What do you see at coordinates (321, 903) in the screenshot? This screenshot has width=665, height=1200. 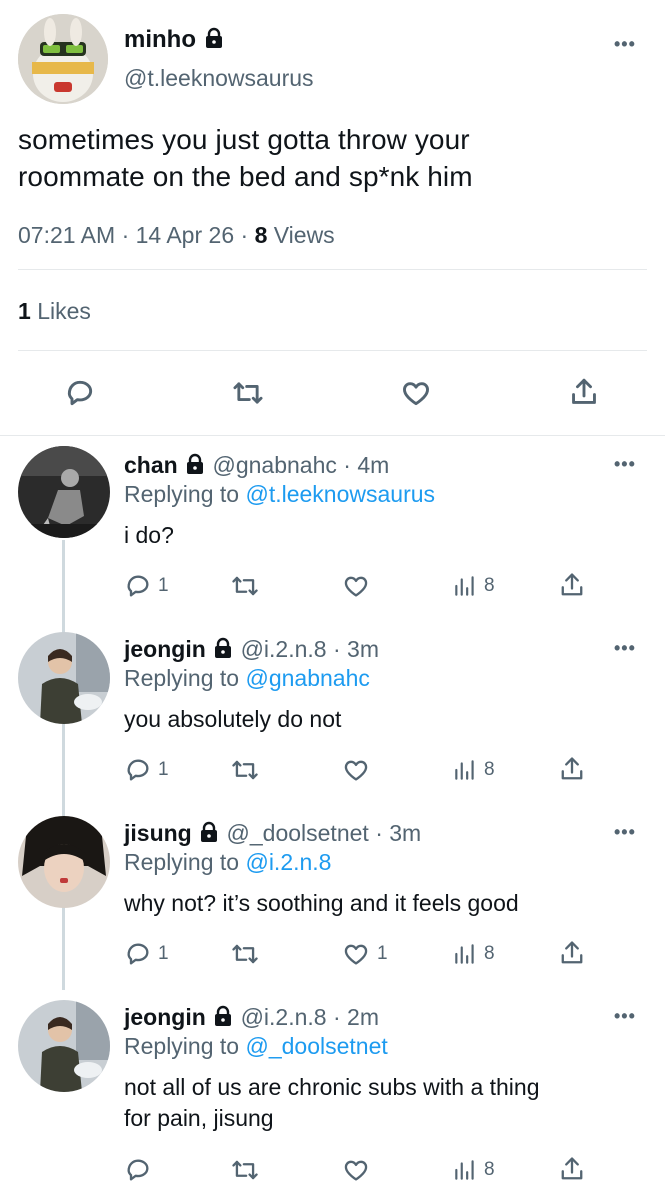 I see `reply-text-line-1: why not? it’s soothing and it feels good` at bounding box center [321, 903].